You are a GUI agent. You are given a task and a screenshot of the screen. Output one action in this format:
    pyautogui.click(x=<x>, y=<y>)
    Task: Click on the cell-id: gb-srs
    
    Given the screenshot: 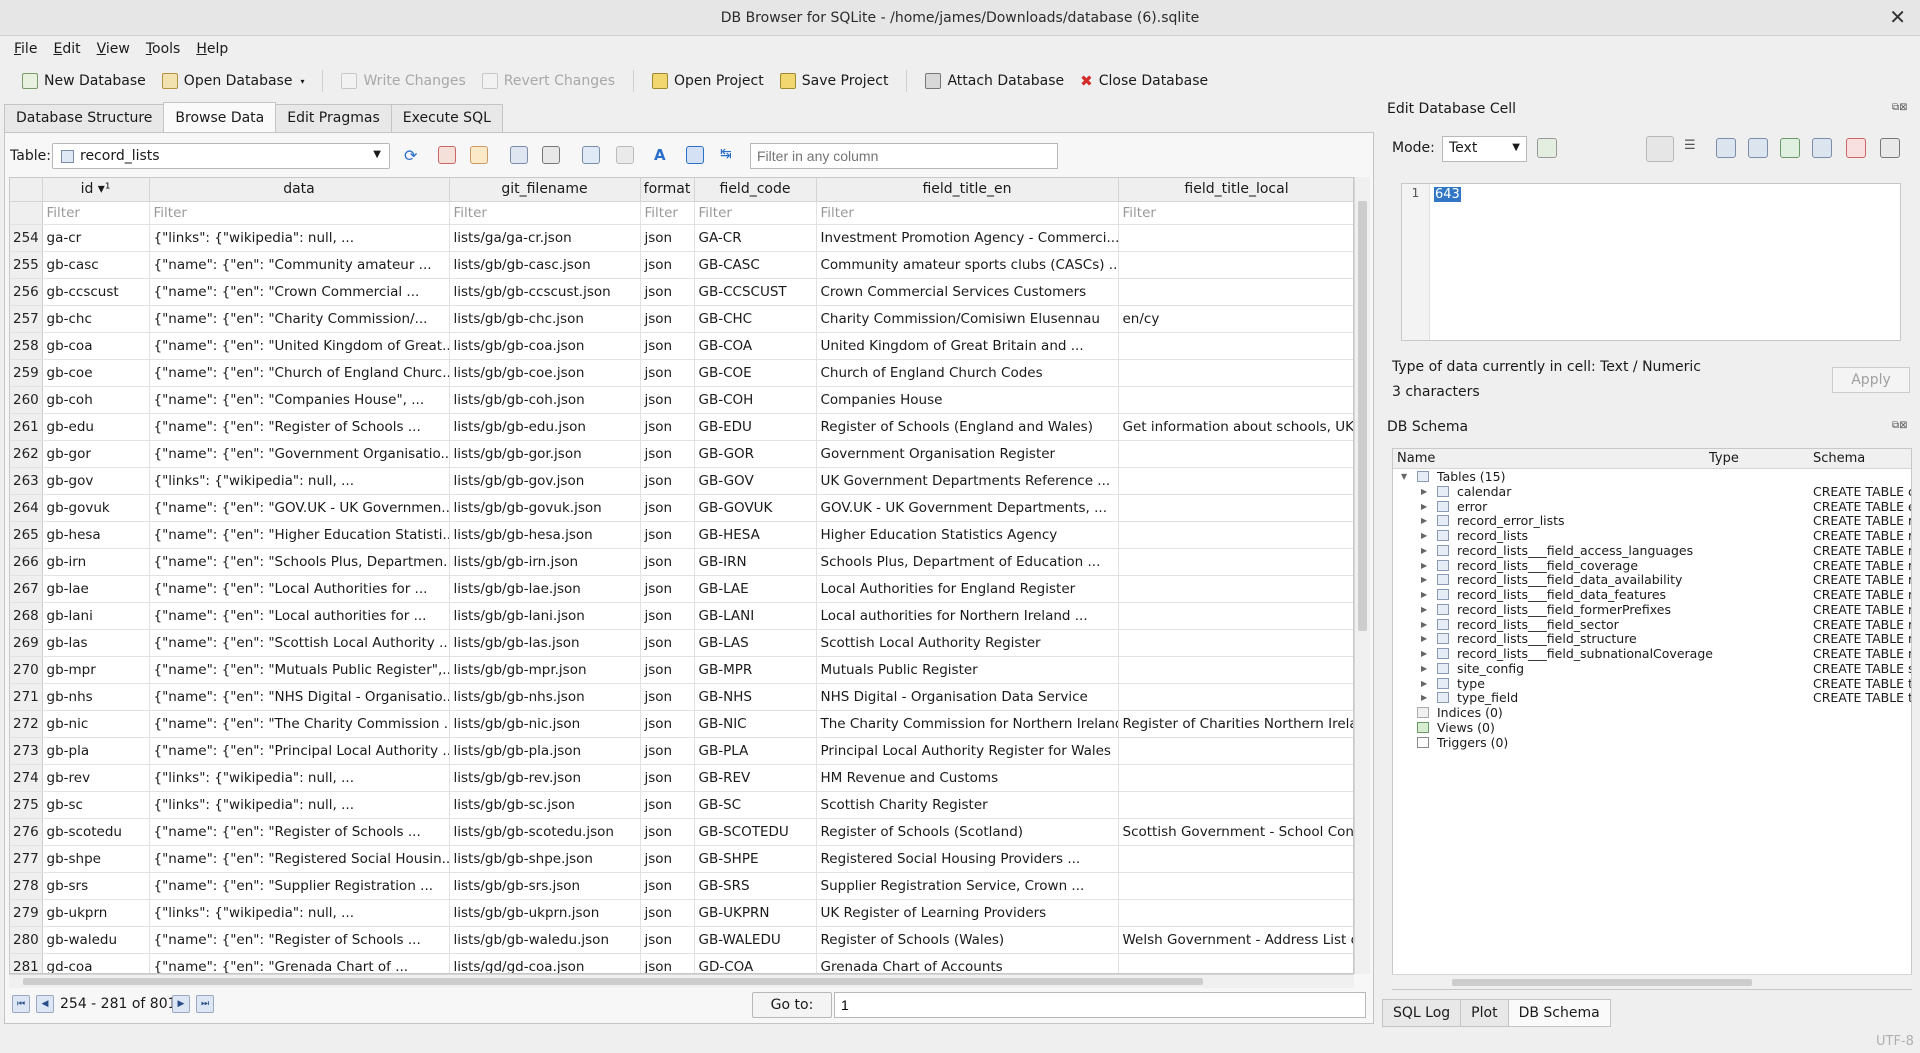 What is the action you would take?
    pyautogui.click(x=96, y=886)
    